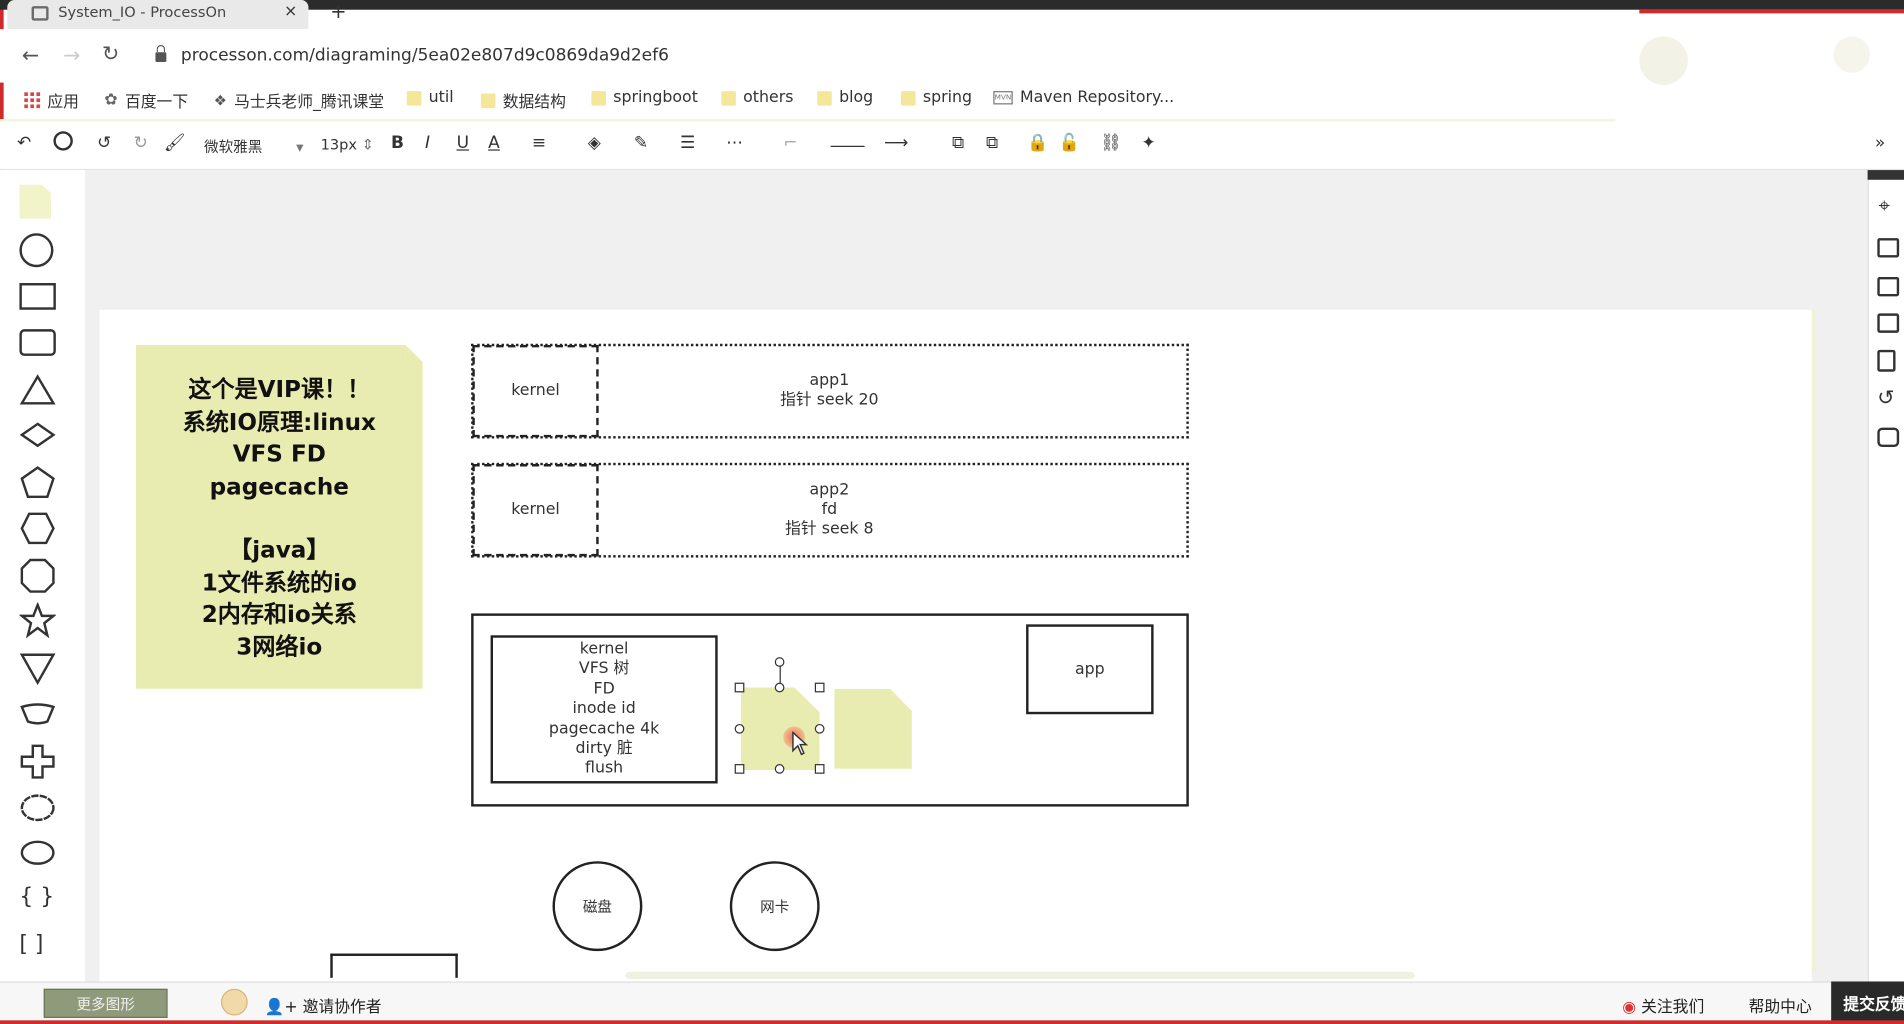 This screenshot has width=1904, height=1024. I want to click on back-button: ←, so click(30, 56).